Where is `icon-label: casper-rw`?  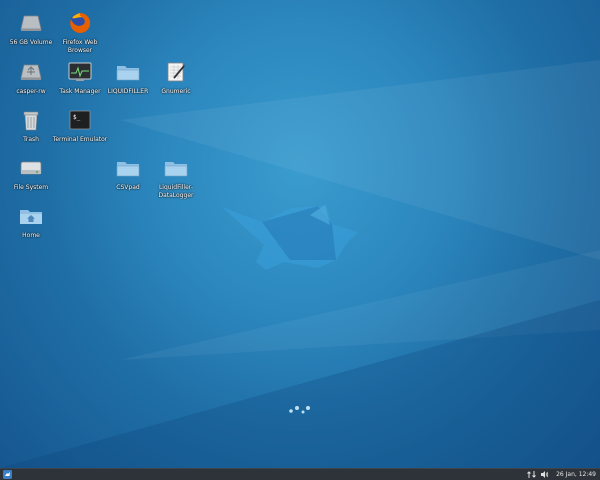 icon-label: casper-rw is located at coordinates (31, 91).